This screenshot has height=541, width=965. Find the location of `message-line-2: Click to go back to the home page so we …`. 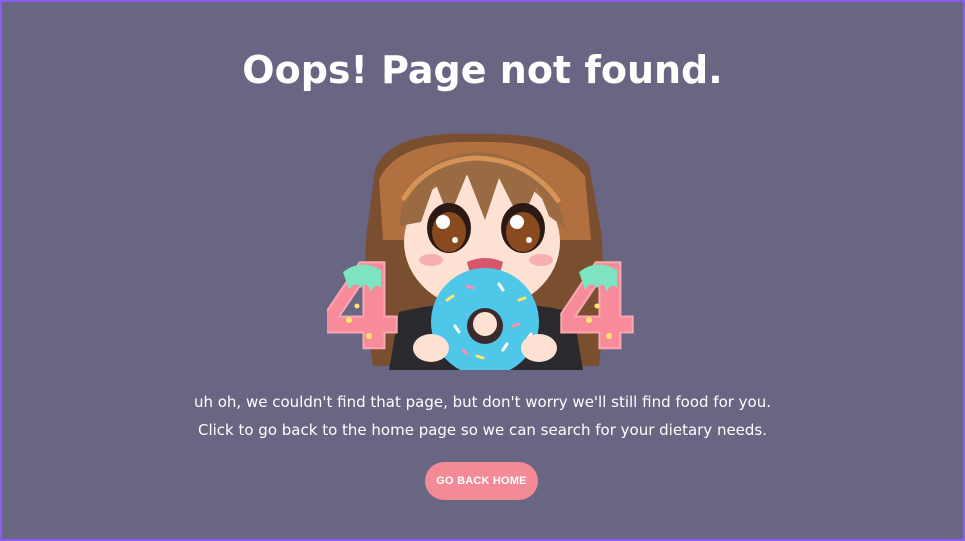

message-line-2: Click to go back to the home page so we … is located at coordinates (482, 430).